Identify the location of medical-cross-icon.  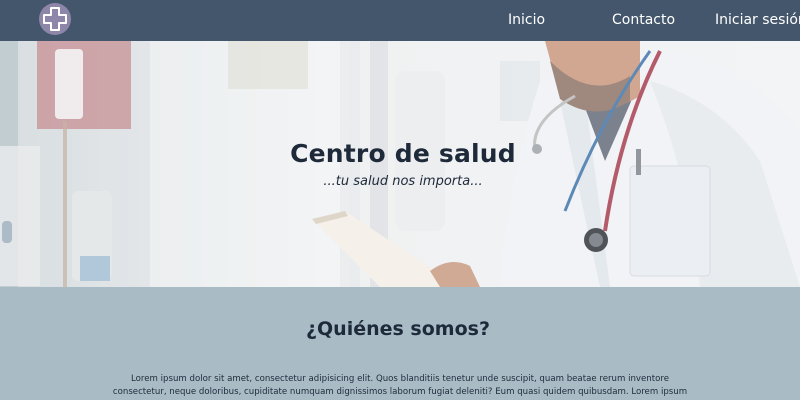
(55, 19).